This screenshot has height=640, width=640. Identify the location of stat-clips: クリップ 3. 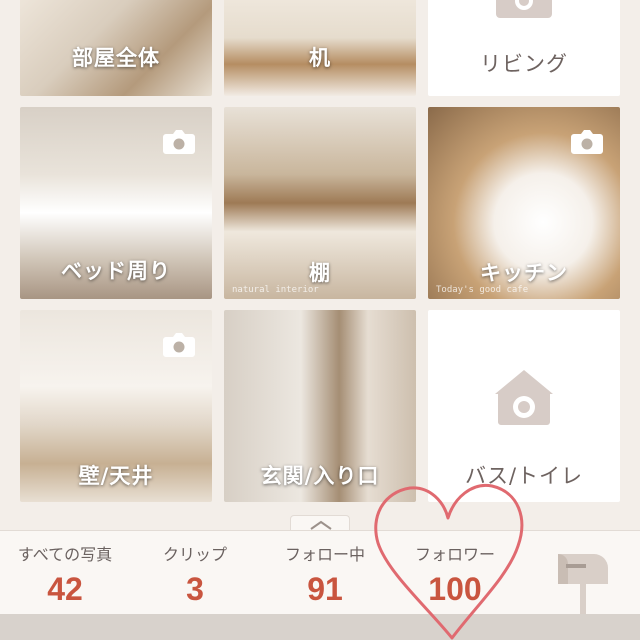
(195, 574).